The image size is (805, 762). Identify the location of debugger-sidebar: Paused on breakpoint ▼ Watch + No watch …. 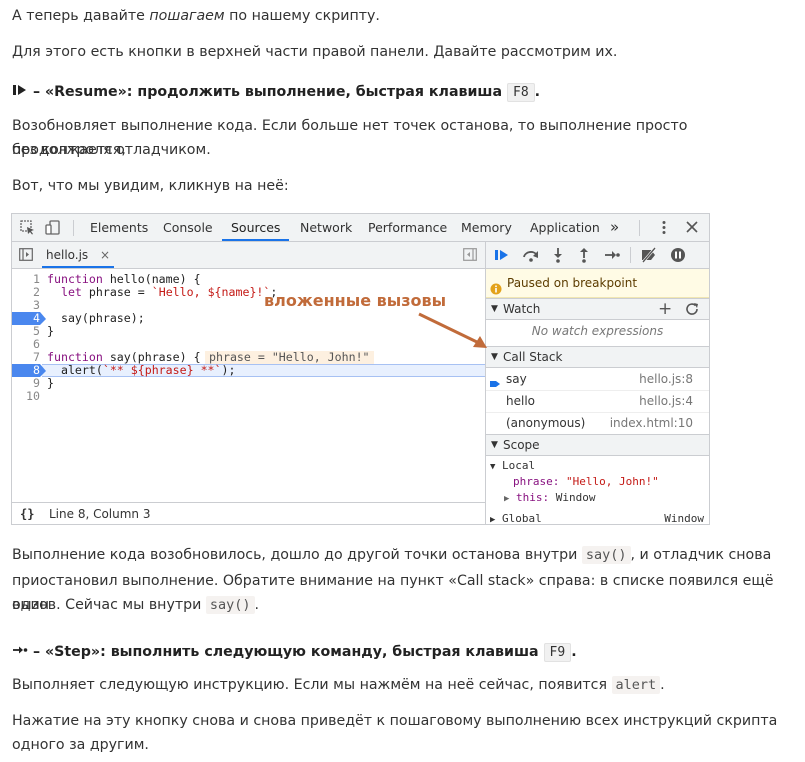
(597, 383).